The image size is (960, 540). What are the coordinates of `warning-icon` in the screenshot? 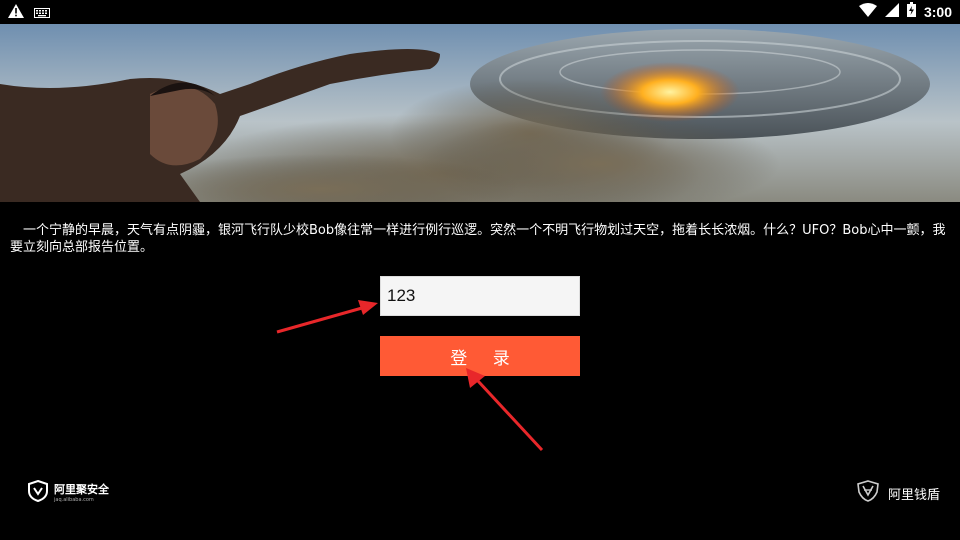 It's located at (16, 12).